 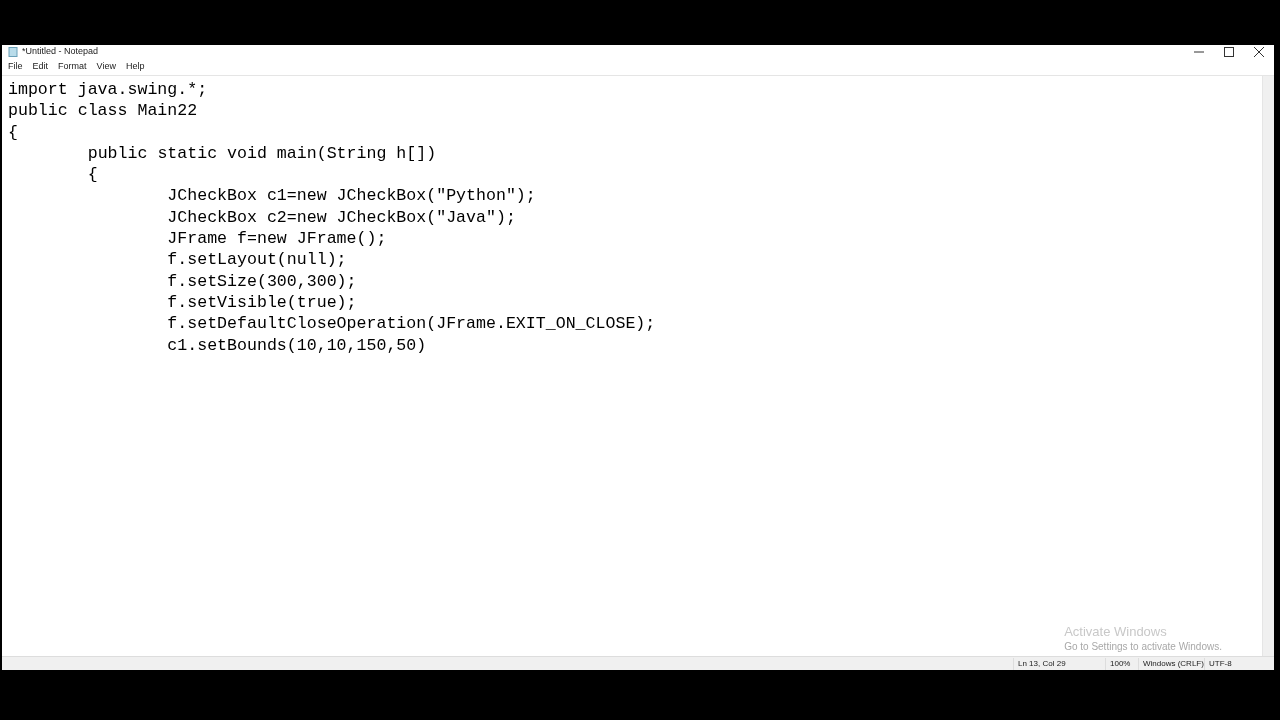 What do you see at coordinates (135, 67) in the screenshot?
I see `menu-item: Help` at bounding box center [135, 67].